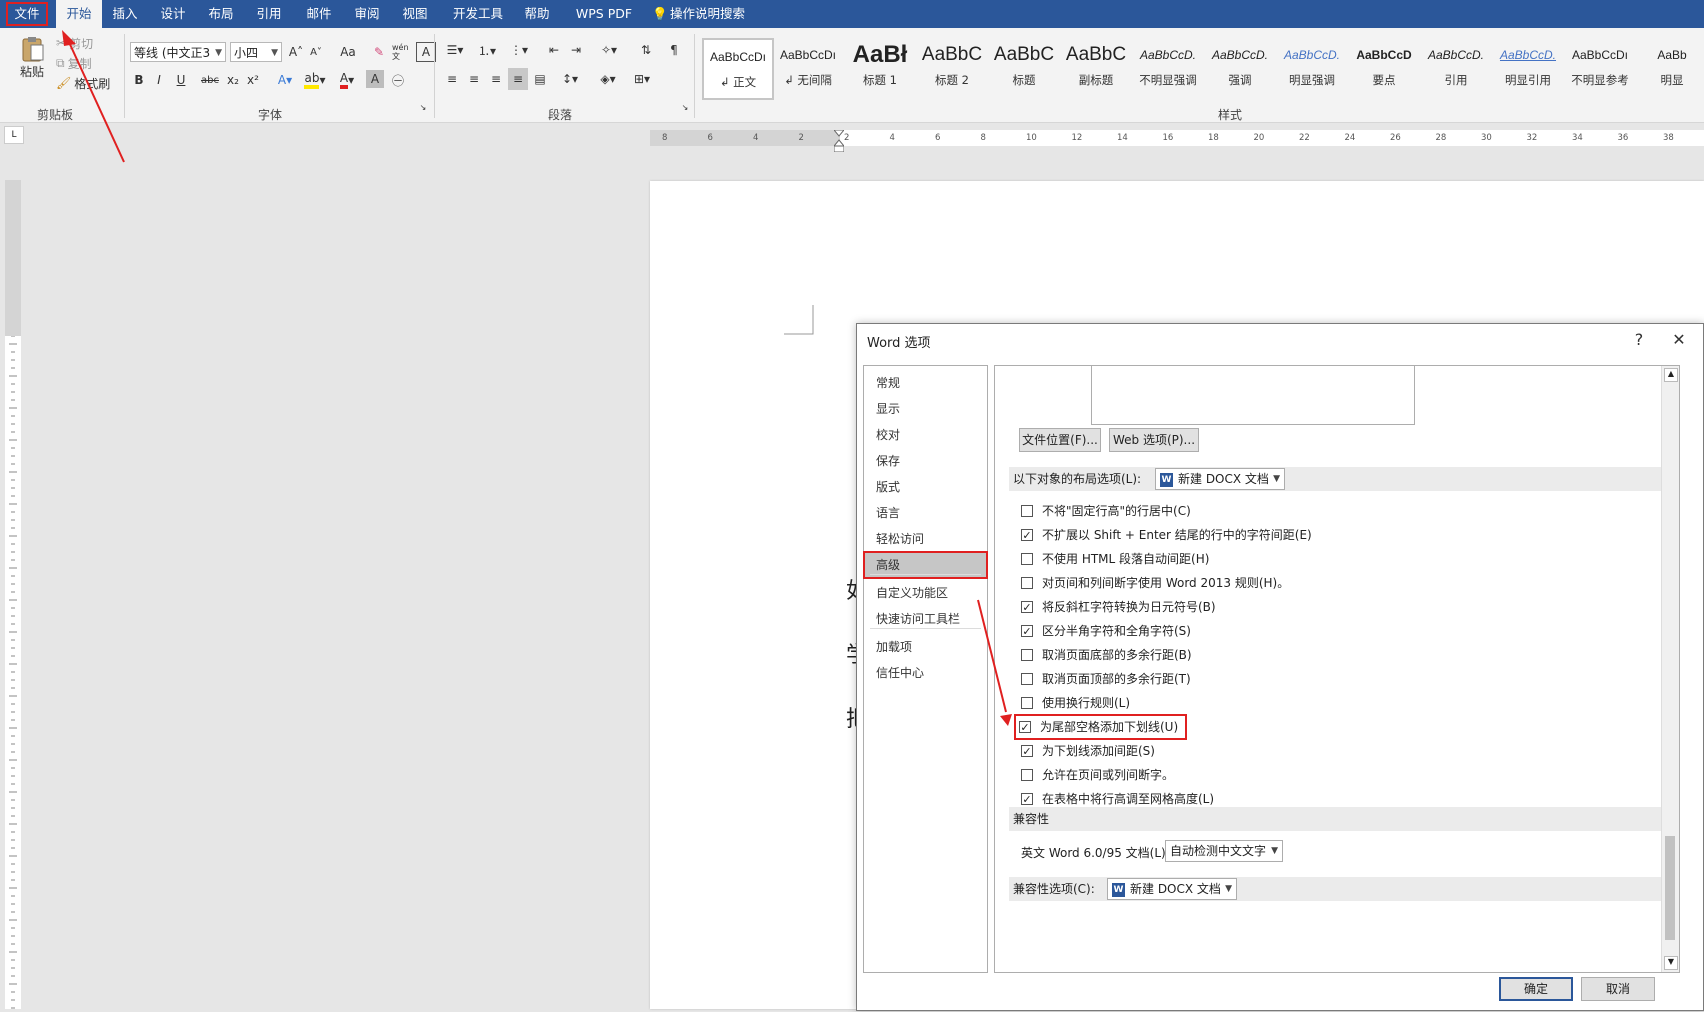 Image resolution: width=1704 pixels, height=1012 pixels. I want to click on nav-item: 信任中心, so click(925, 673).